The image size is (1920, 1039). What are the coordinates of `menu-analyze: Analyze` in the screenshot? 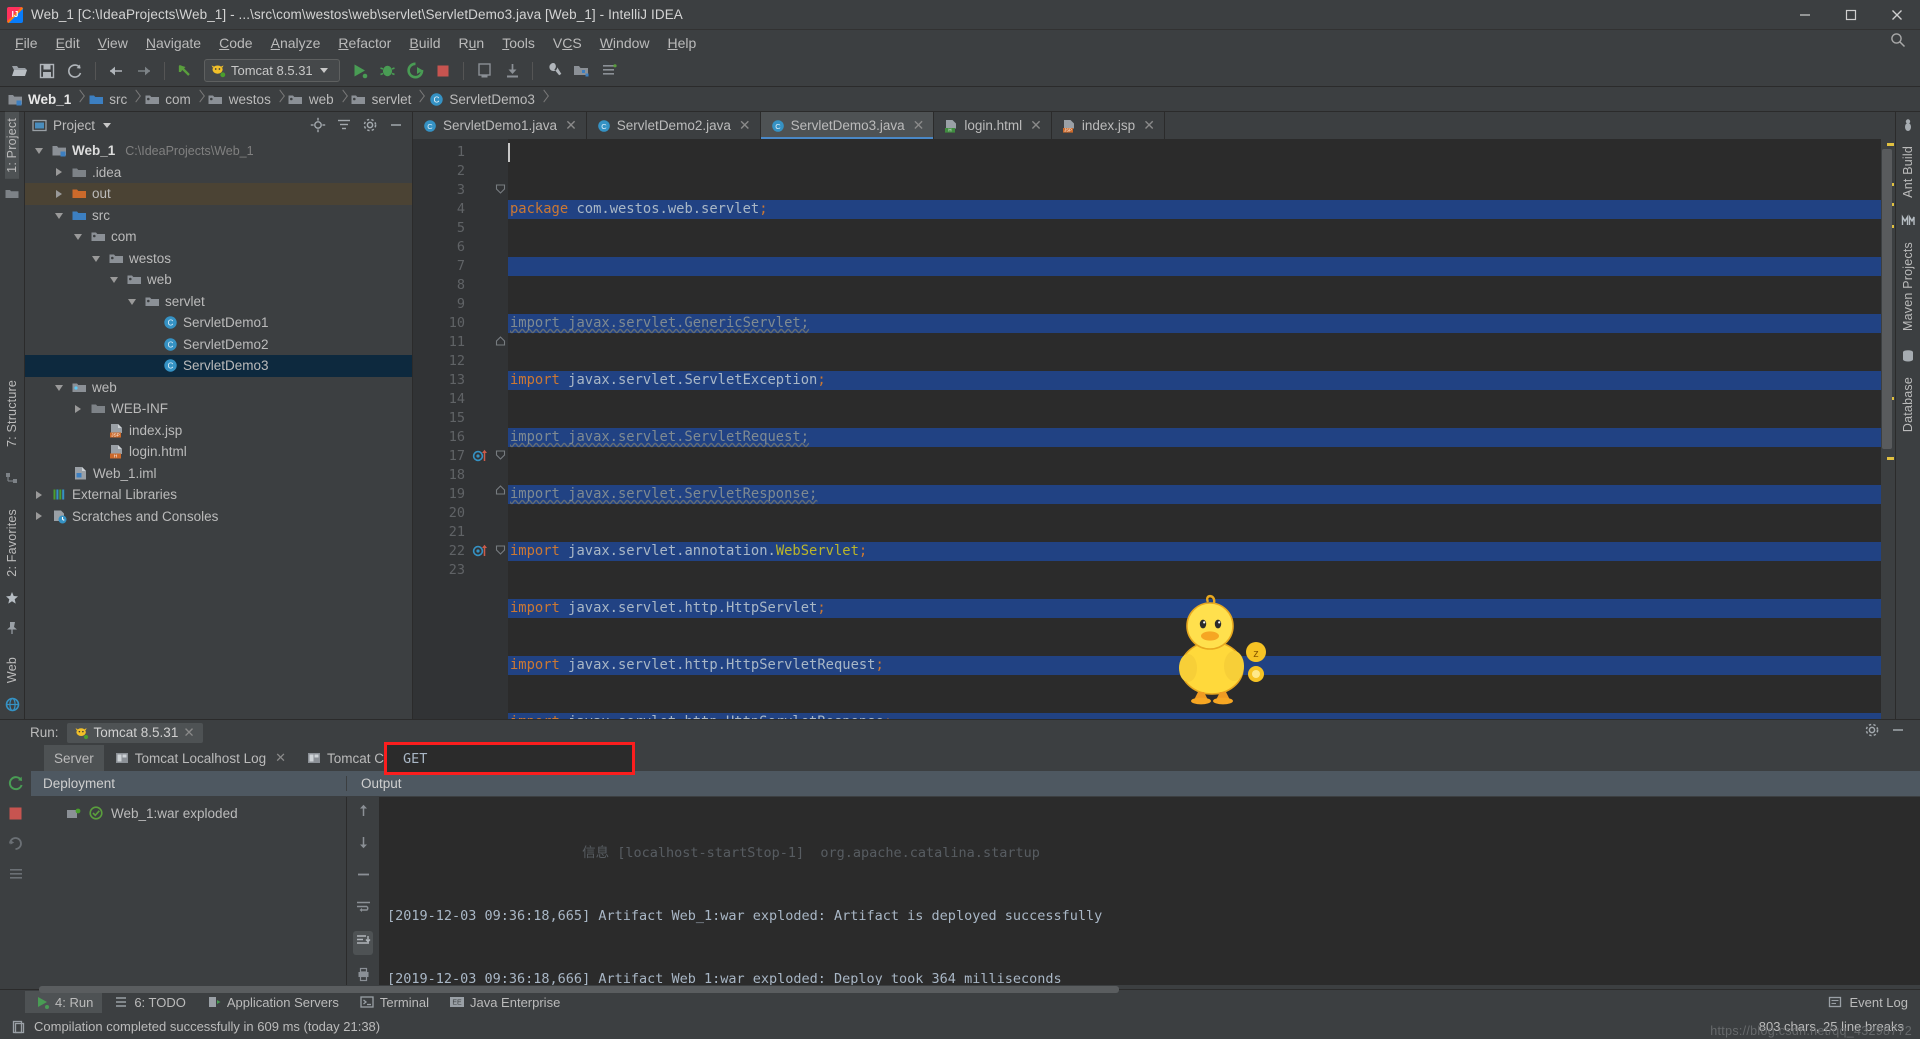 It's located at (296, 43).